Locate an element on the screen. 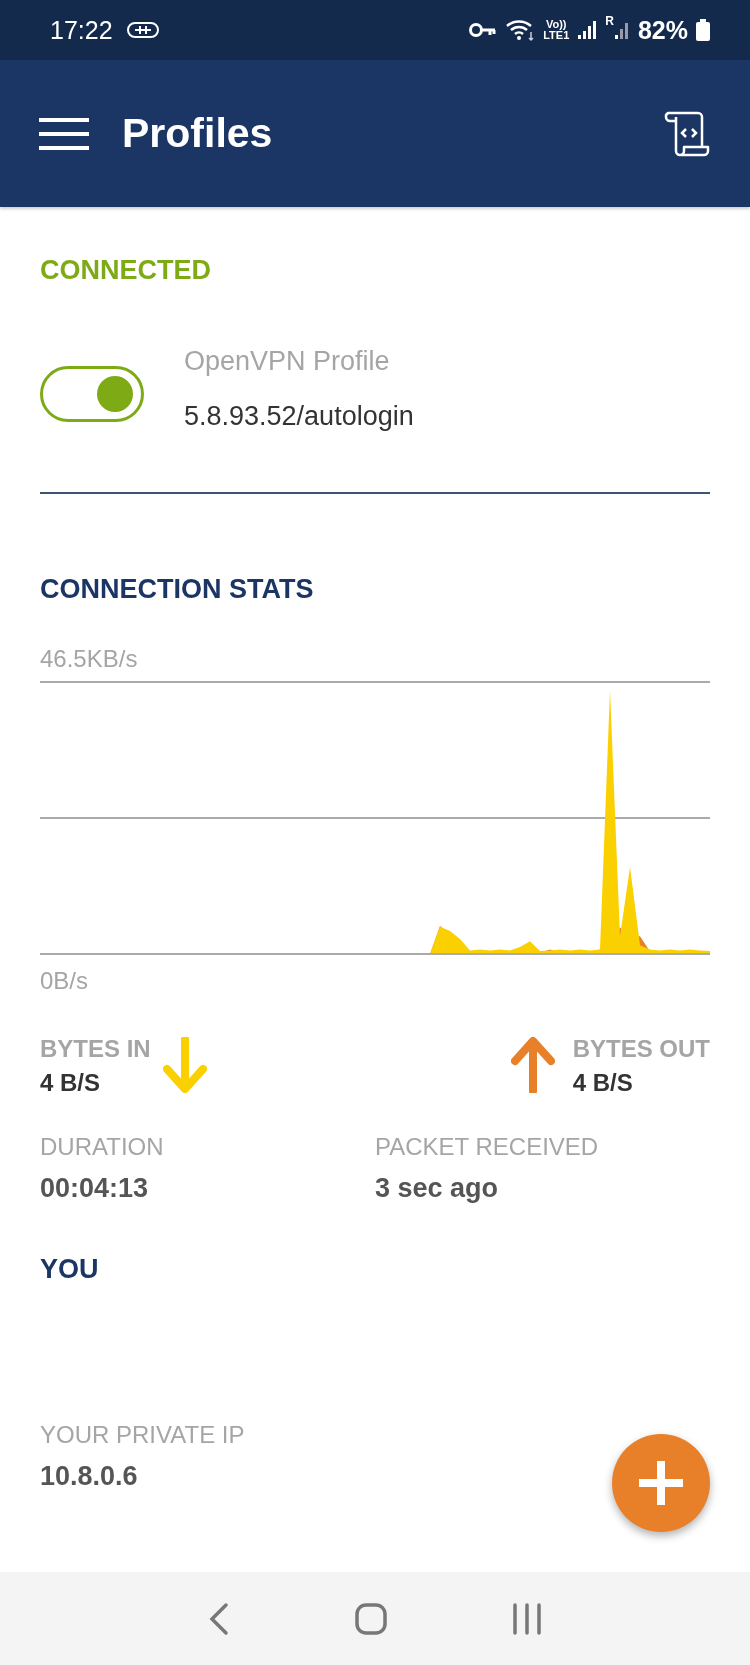  battery-icon is located at coordinates (703, 30).